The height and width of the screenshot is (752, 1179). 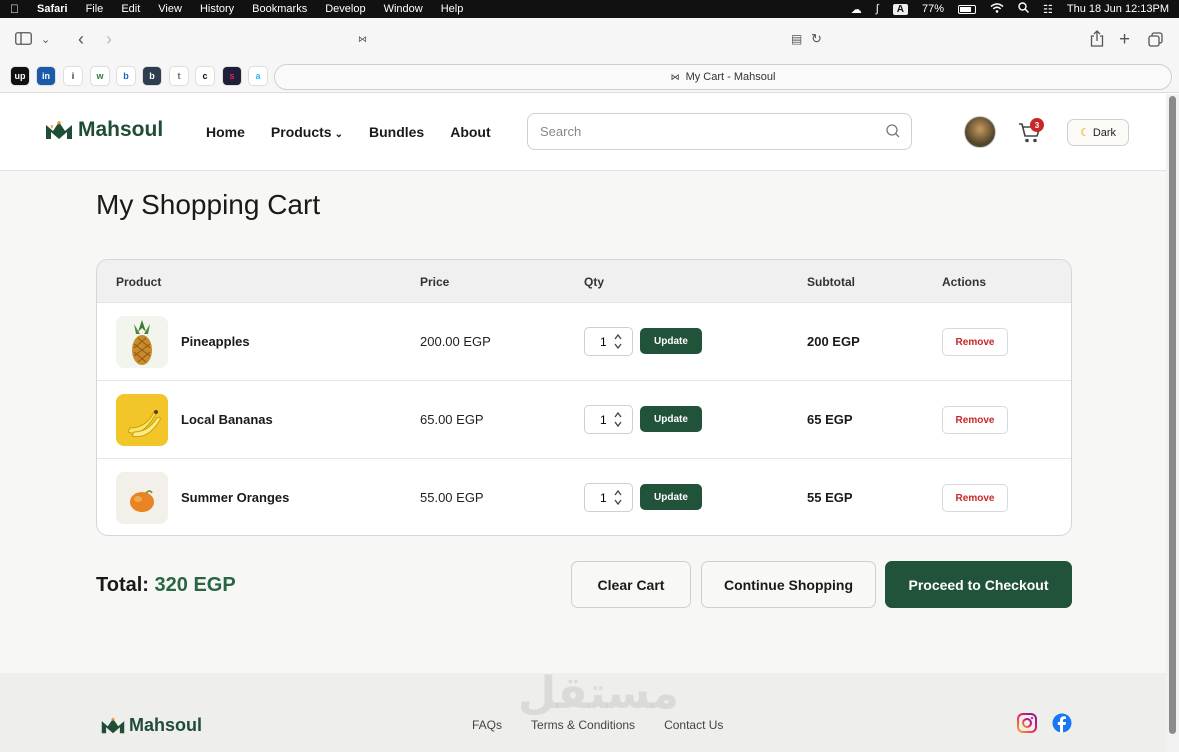 I want to click on search-box, so click(x=719, y=131).